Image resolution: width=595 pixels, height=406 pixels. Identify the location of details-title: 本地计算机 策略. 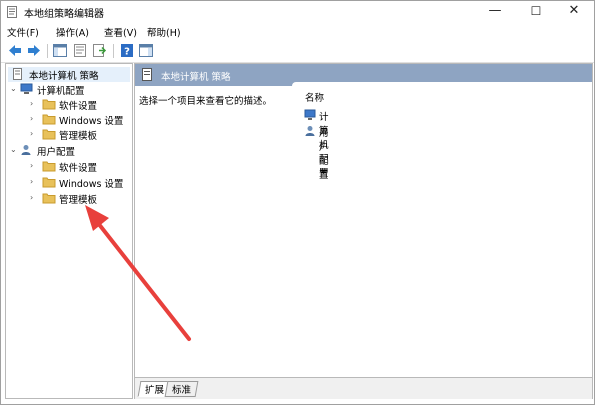
(196, 77).